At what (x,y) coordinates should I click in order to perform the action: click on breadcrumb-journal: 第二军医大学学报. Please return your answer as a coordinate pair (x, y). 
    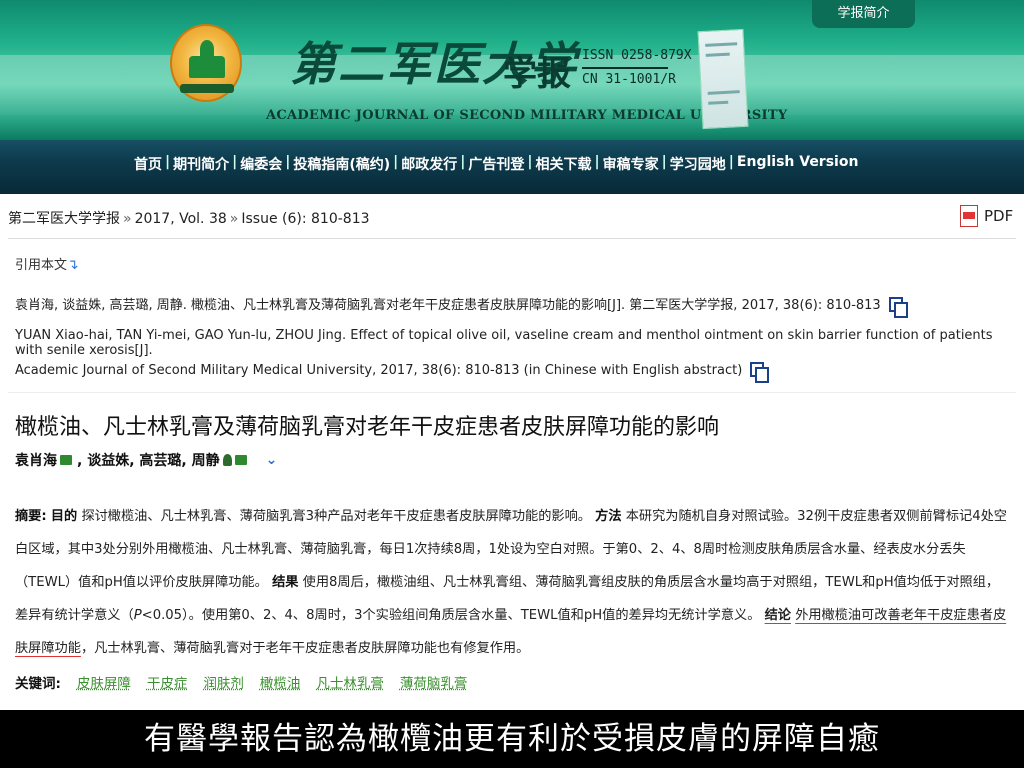
    Looking at the image, I should click on (64, 219).